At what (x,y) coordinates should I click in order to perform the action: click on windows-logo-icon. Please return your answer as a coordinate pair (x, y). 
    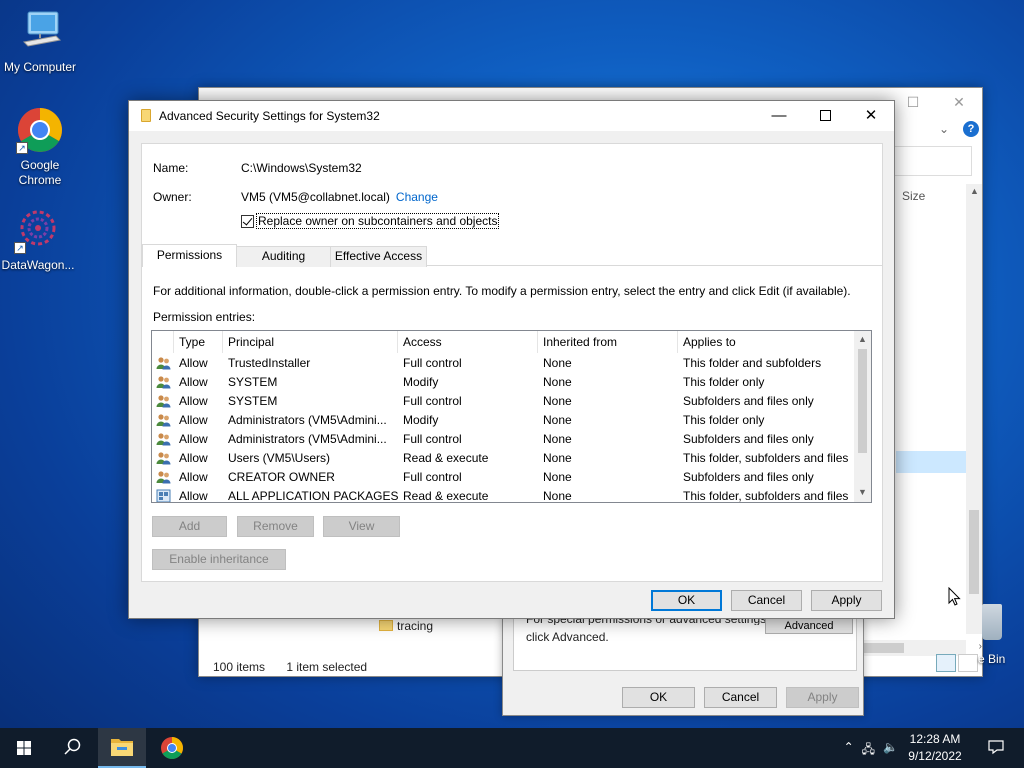
    Looking at the image, I should click on (24, 748).